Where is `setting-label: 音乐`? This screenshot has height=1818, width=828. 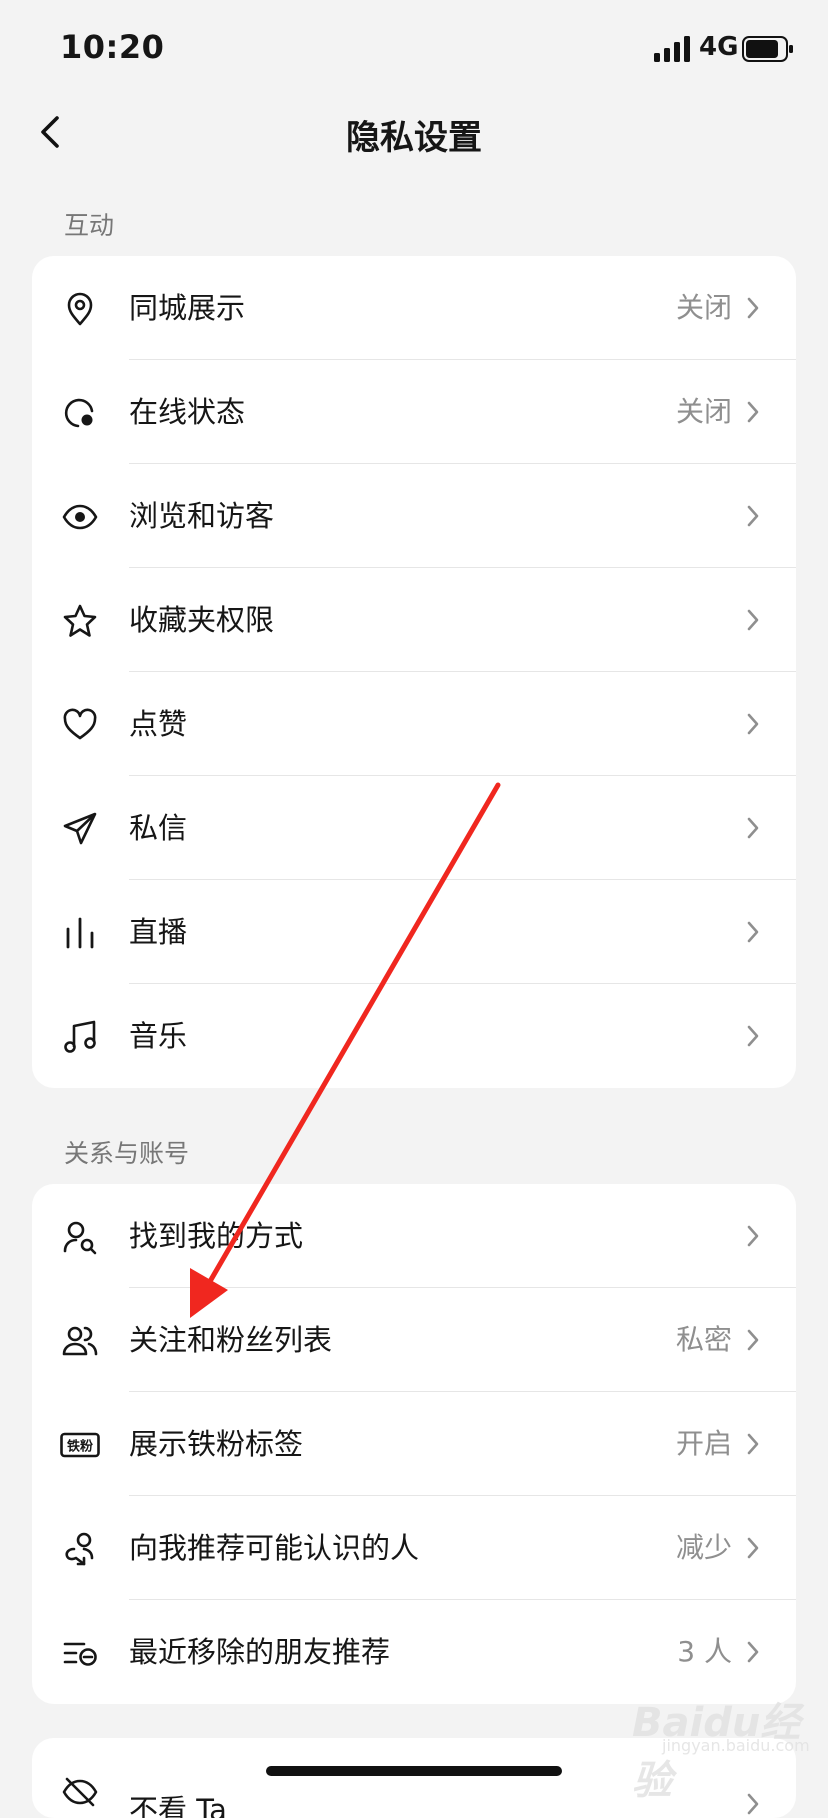 setting-label: 音乐 is located at coordinates (158, 1036).